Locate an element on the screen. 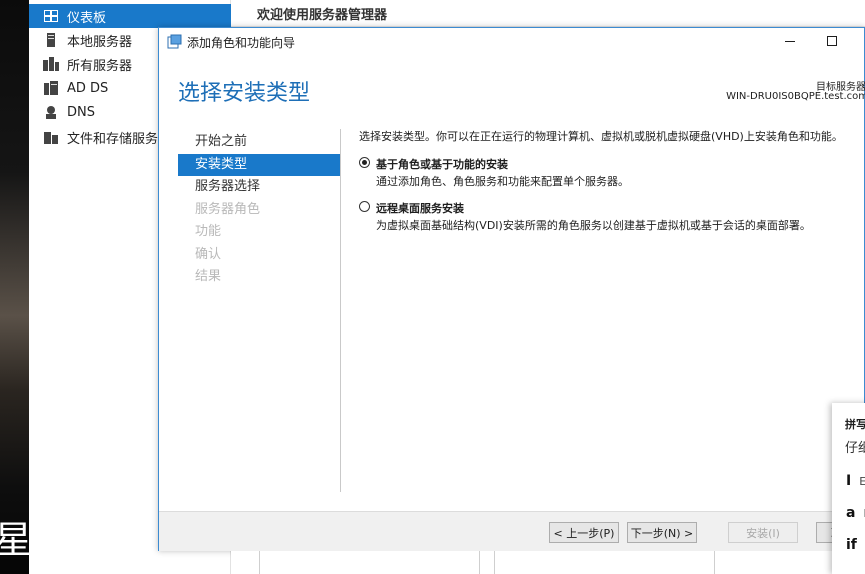 This screenshot has width=865, height=574. wizard-steps-nav: 开始之前 安装类型 服务器选择 服务器角色 功能 确认 结果 is located at coordinates (259, 210).